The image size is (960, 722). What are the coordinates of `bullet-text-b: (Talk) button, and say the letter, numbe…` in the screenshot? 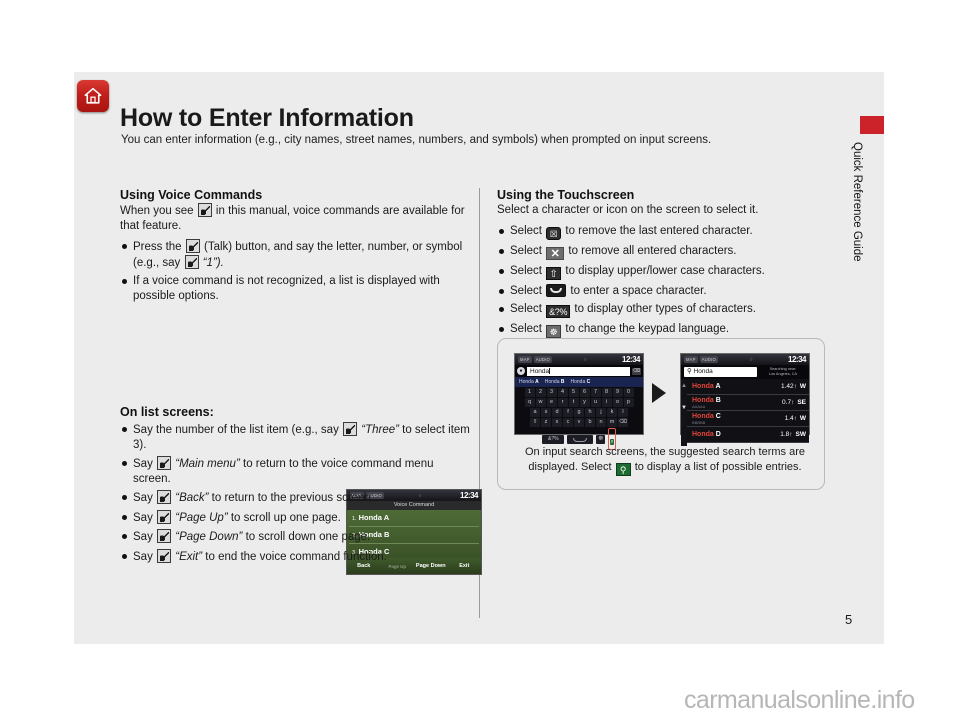 It's located at (298, 255).